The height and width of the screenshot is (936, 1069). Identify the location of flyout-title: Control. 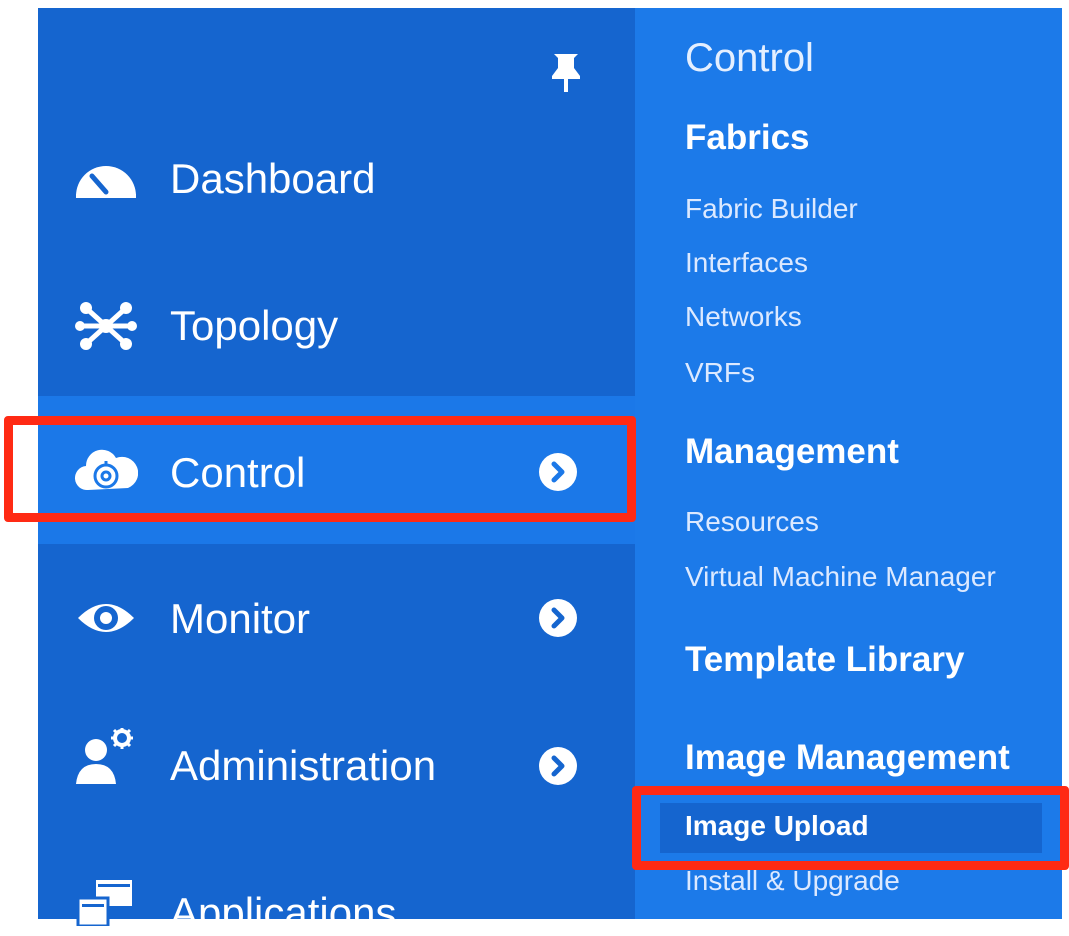
(749, 58).